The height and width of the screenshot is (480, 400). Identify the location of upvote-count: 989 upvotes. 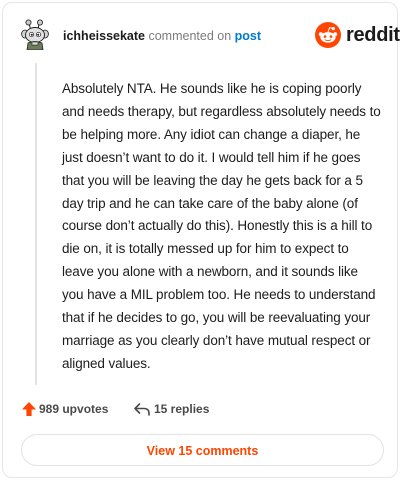
(74, 409).